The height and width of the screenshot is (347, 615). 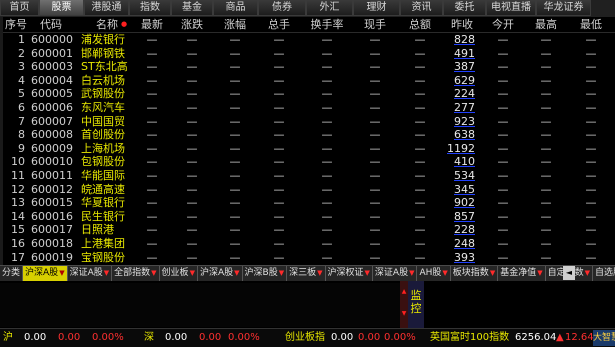 What do you see at coordinates (416, 304) in the screenshot?
I see `monitor-tab: 监控` at bounding box center [416, 304].